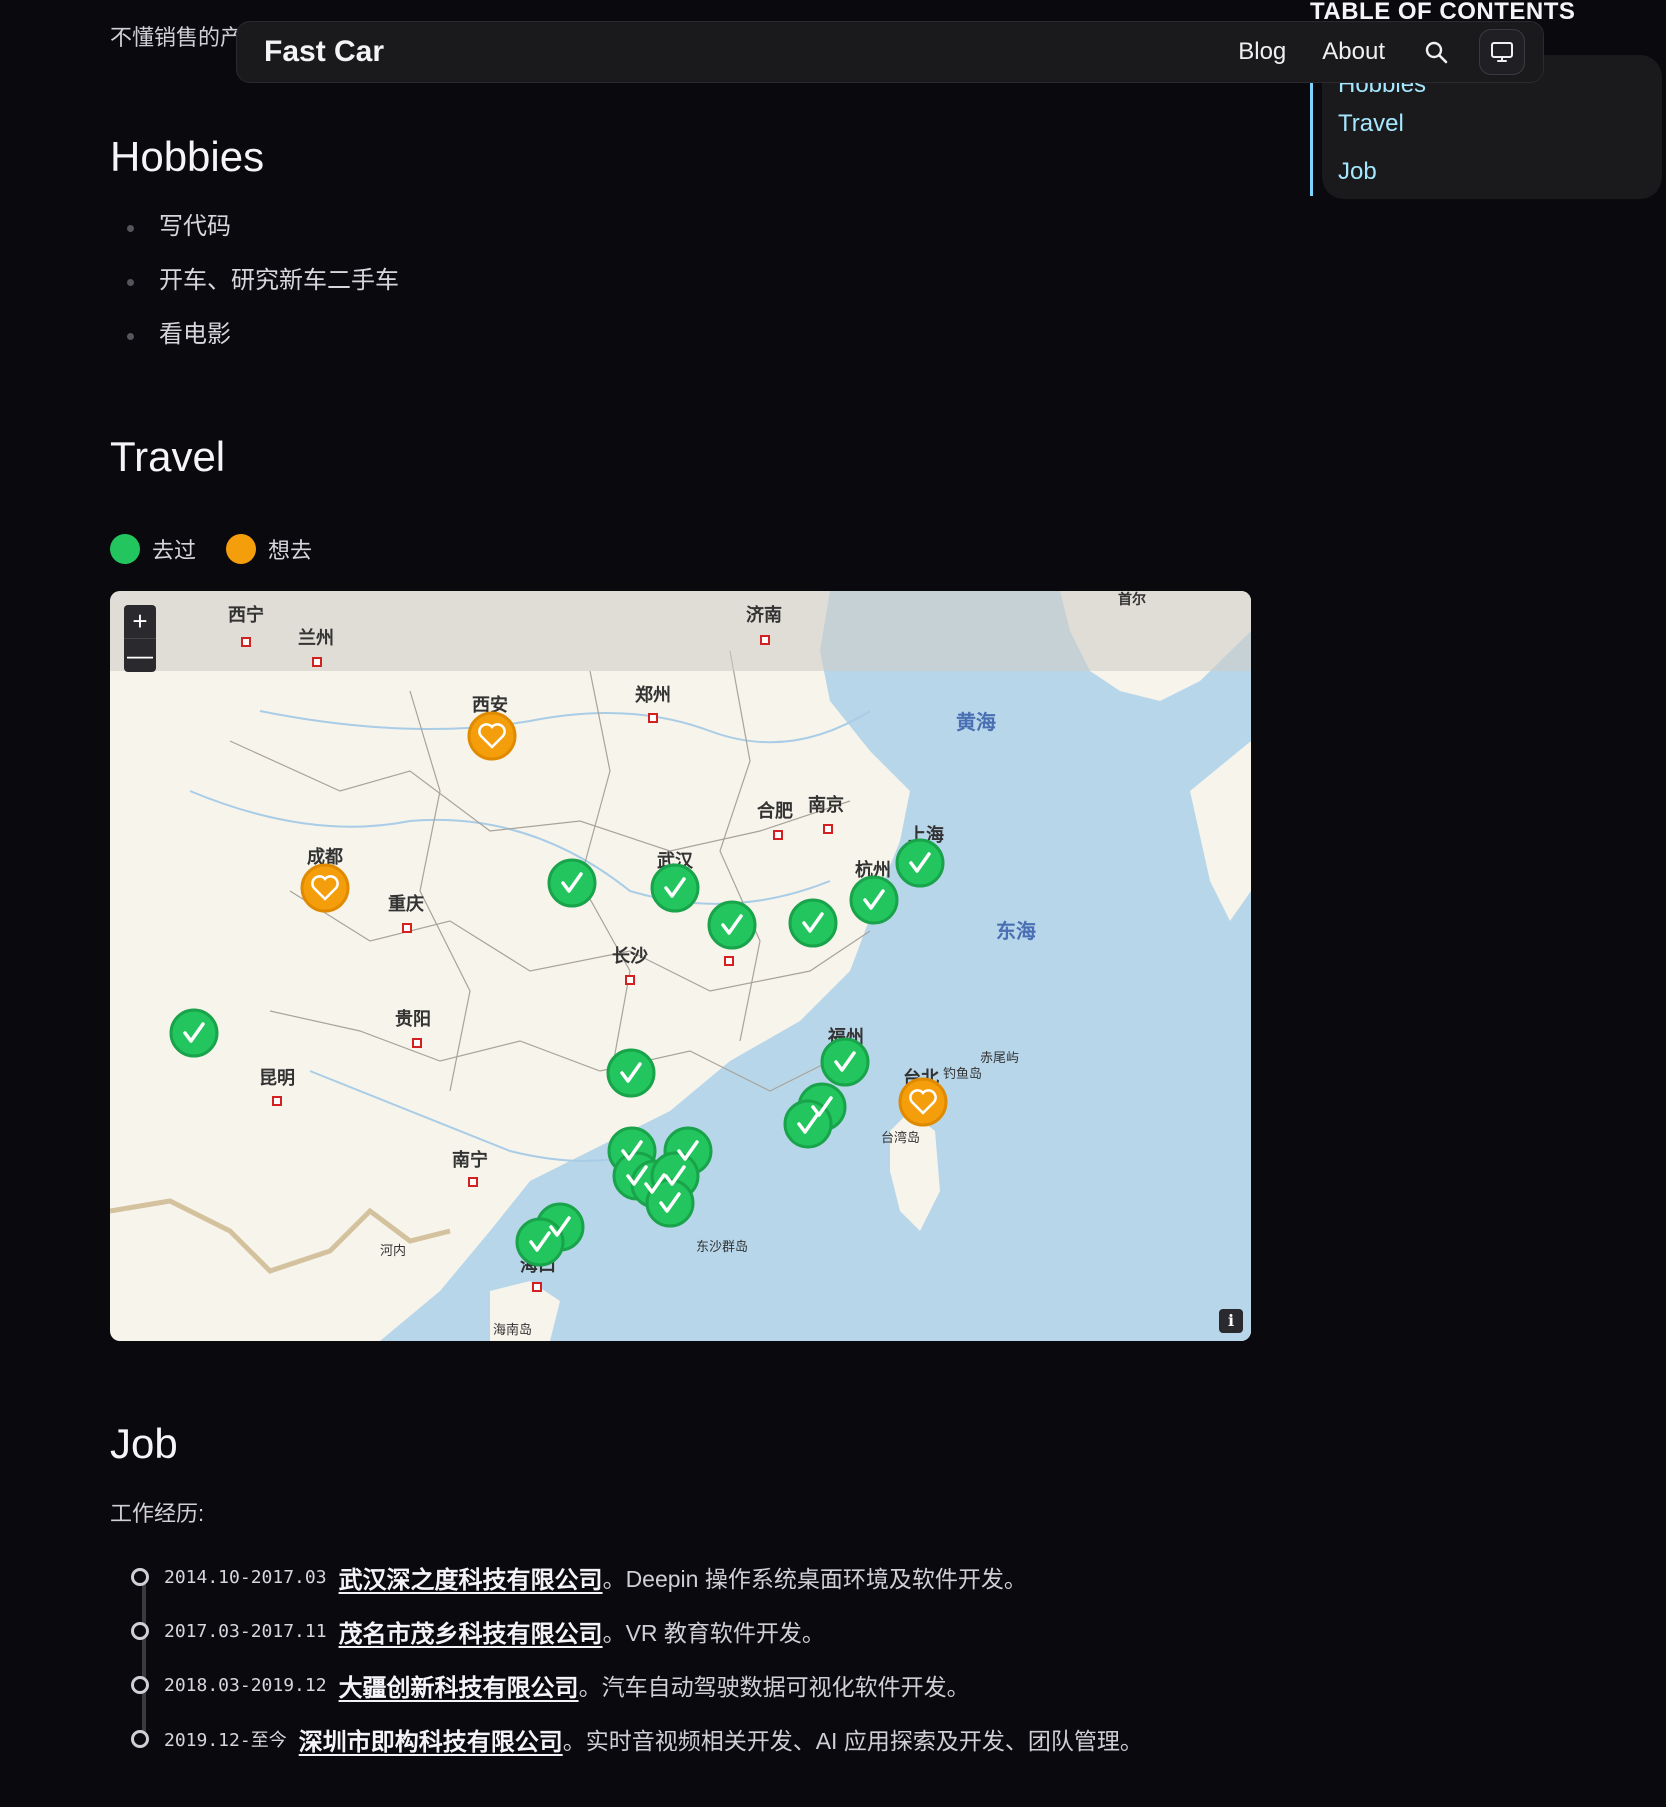 This screenshot has width=1666, height=1807. What do you see at coordinates (245, 1577) in the screenshot?
I see `job-date: 2014.10-2017.03` at bounding box center [245, 1577].